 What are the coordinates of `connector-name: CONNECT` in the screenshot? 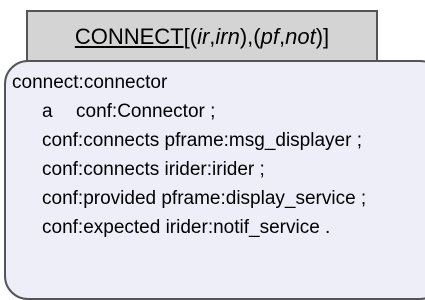 It's located at (129, 36).